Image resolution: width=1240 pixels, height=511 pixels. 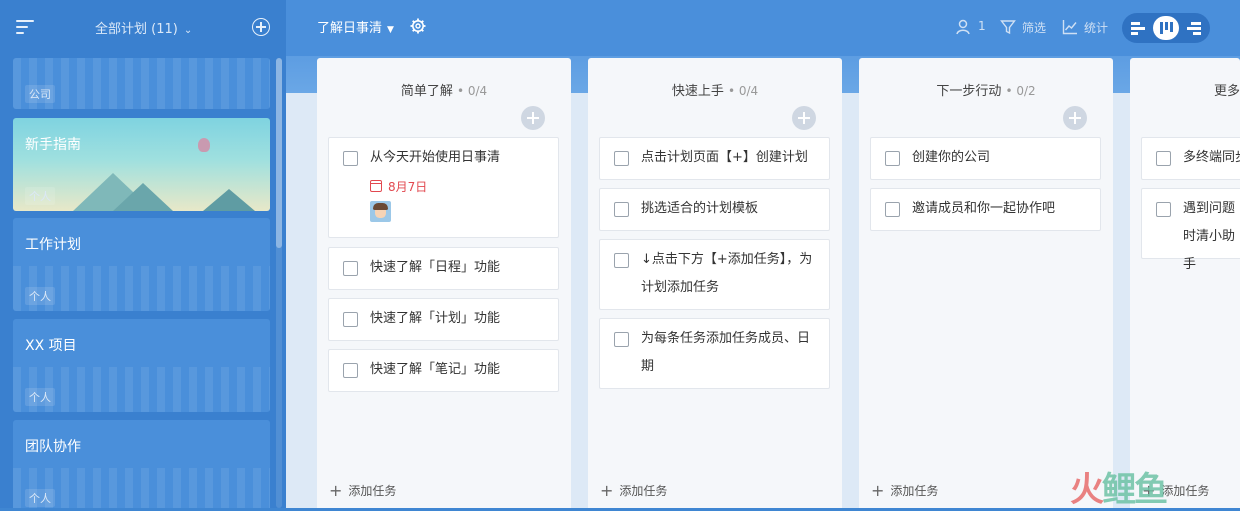 What do you see at coordinates (141, 365) in the screenshot?
I see `plan-card-xx-project: XX 项目 个人` at bounding box center [141, 365].